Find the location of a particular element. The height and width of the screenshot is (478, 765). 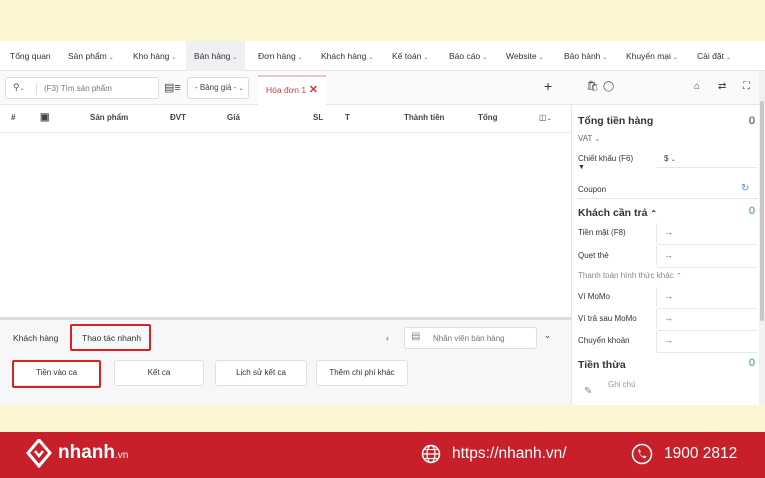

scrollbar is located at coordinates (762, 238).